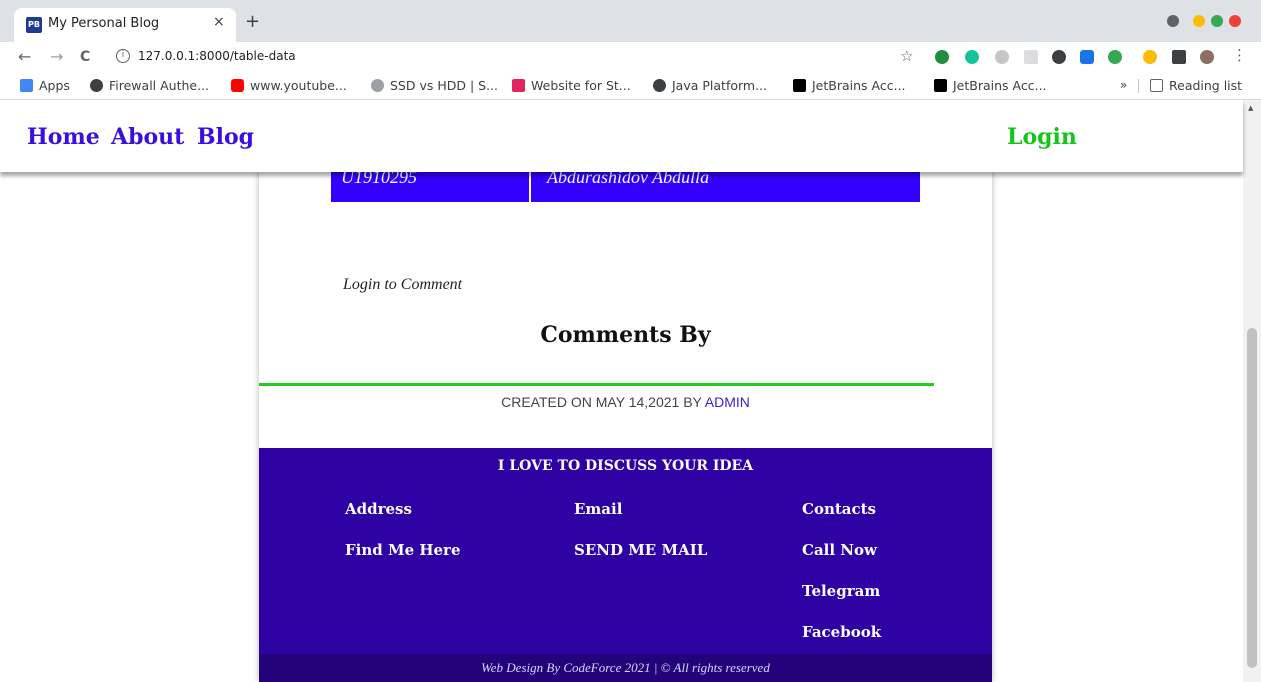  Describe the element at coordinates (219, 22) in the screenshot. I see `close-tab-icon: ×` at that location.